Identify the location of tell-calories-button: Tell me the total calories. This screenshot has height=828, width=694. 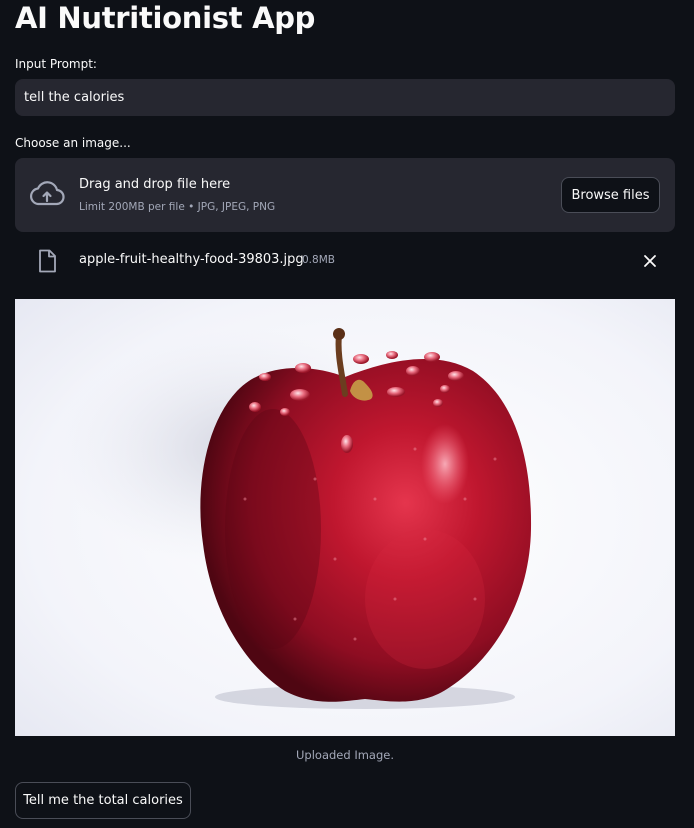
(103, 800).